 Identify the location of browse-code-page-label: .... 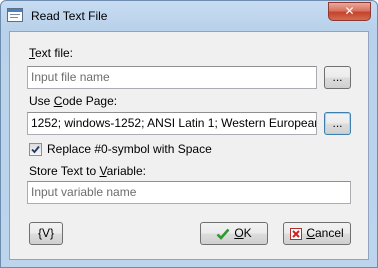
(337, 123).